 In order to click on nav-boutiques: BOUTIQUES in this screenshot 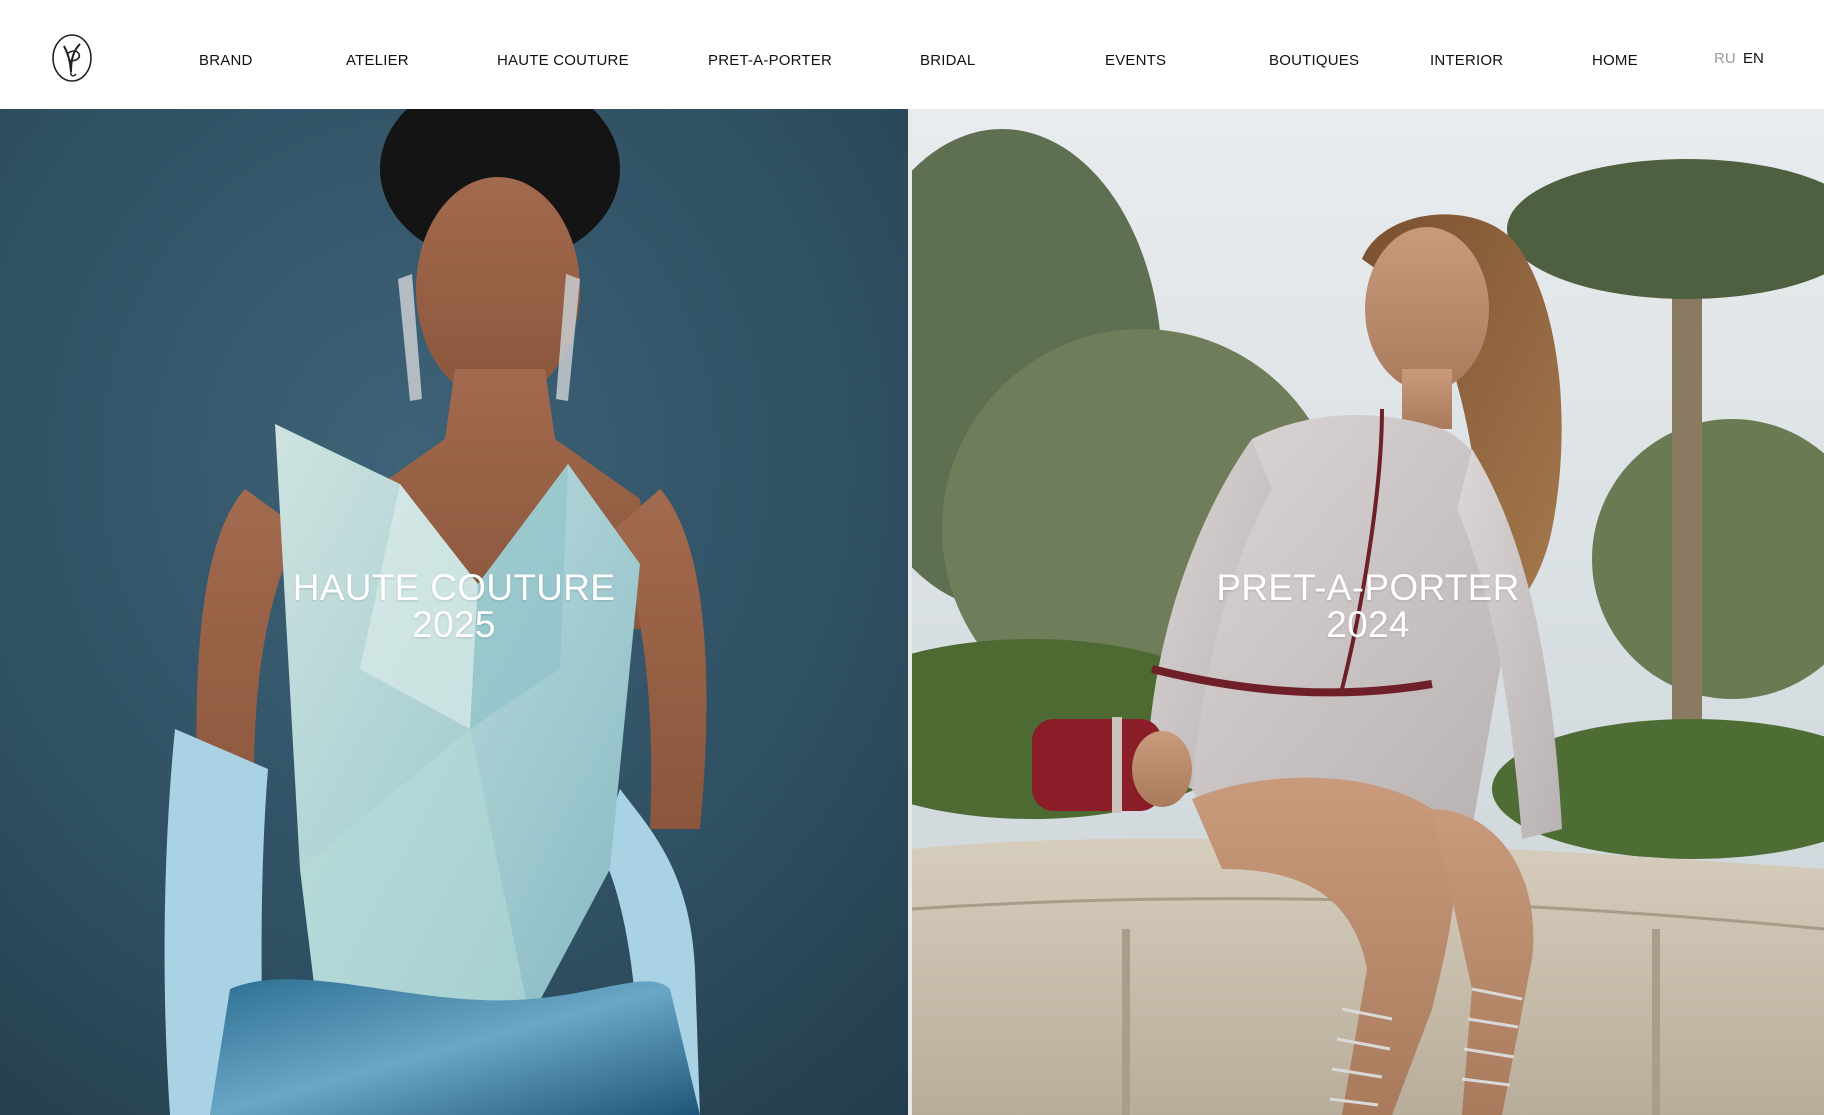, I will do `click(1314, 60)`.